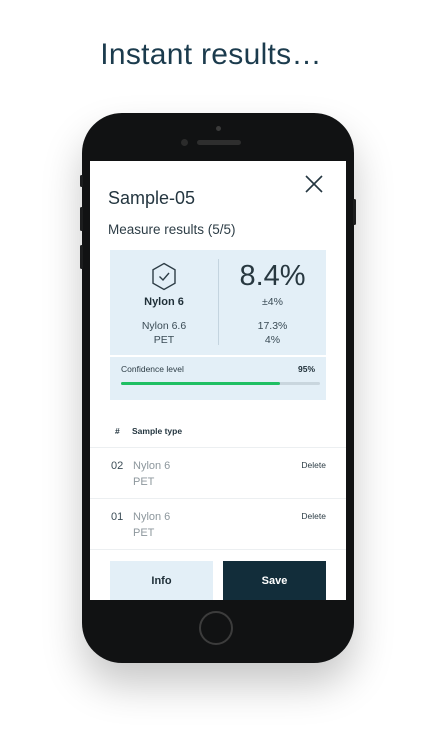 The width and height of the screenshot is (422, 750). What do you see at coordinates (172, 229) in the screenshot?
I see `measure-results-title: Measure results (5/5)` at bounding box center [172, 229].